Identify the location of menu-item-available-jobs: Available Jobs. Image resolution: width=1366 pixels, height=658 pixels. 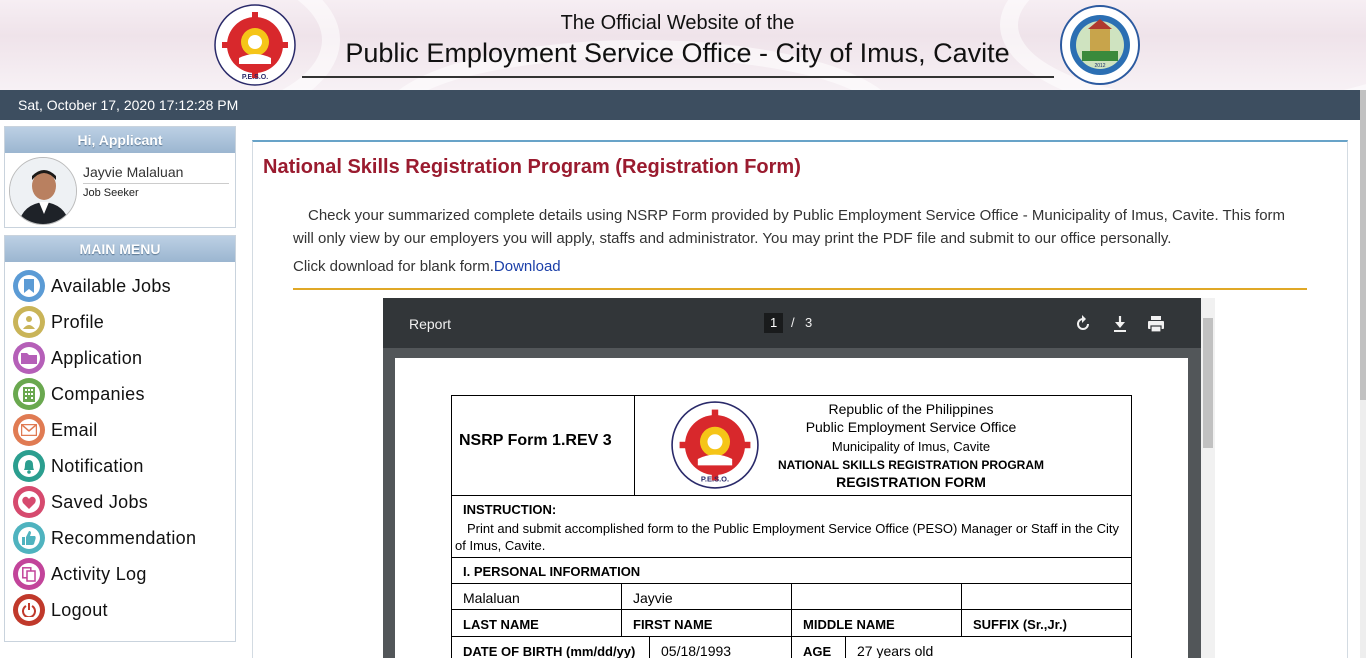
(120, 286).